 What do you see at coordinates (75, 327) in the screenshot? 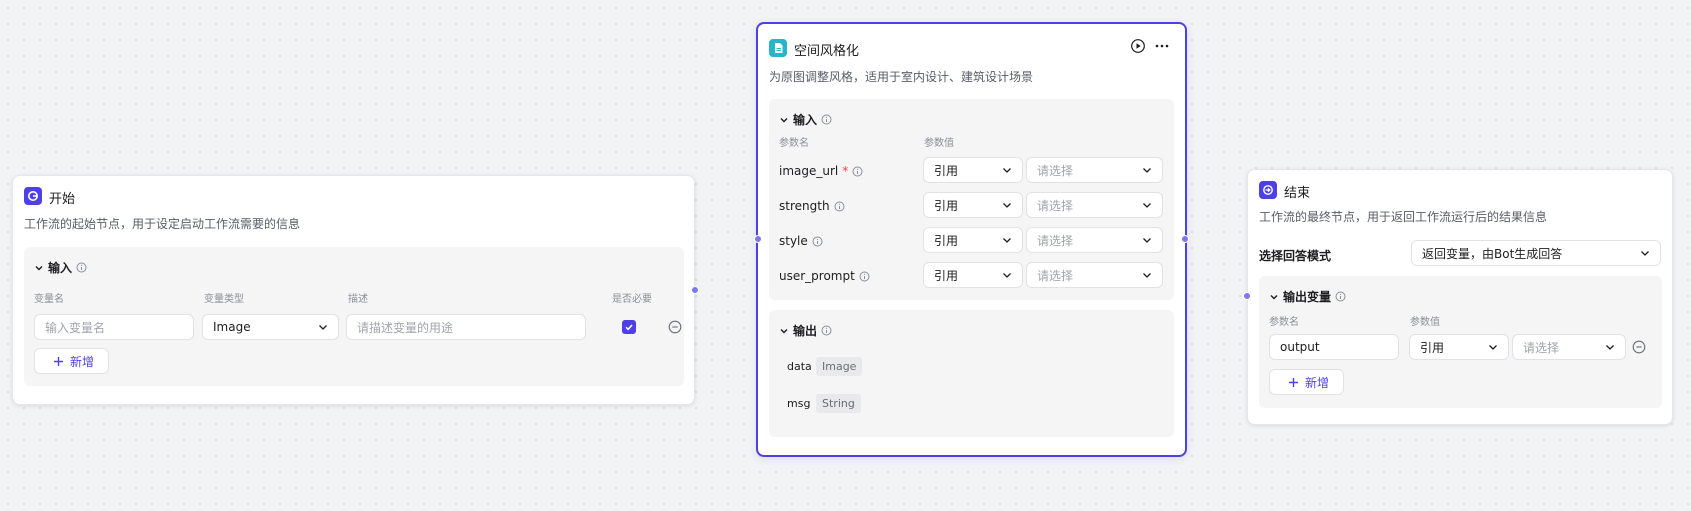
I see `var-name-placeholder: 输入变量名` at bounding box center [75, 327].